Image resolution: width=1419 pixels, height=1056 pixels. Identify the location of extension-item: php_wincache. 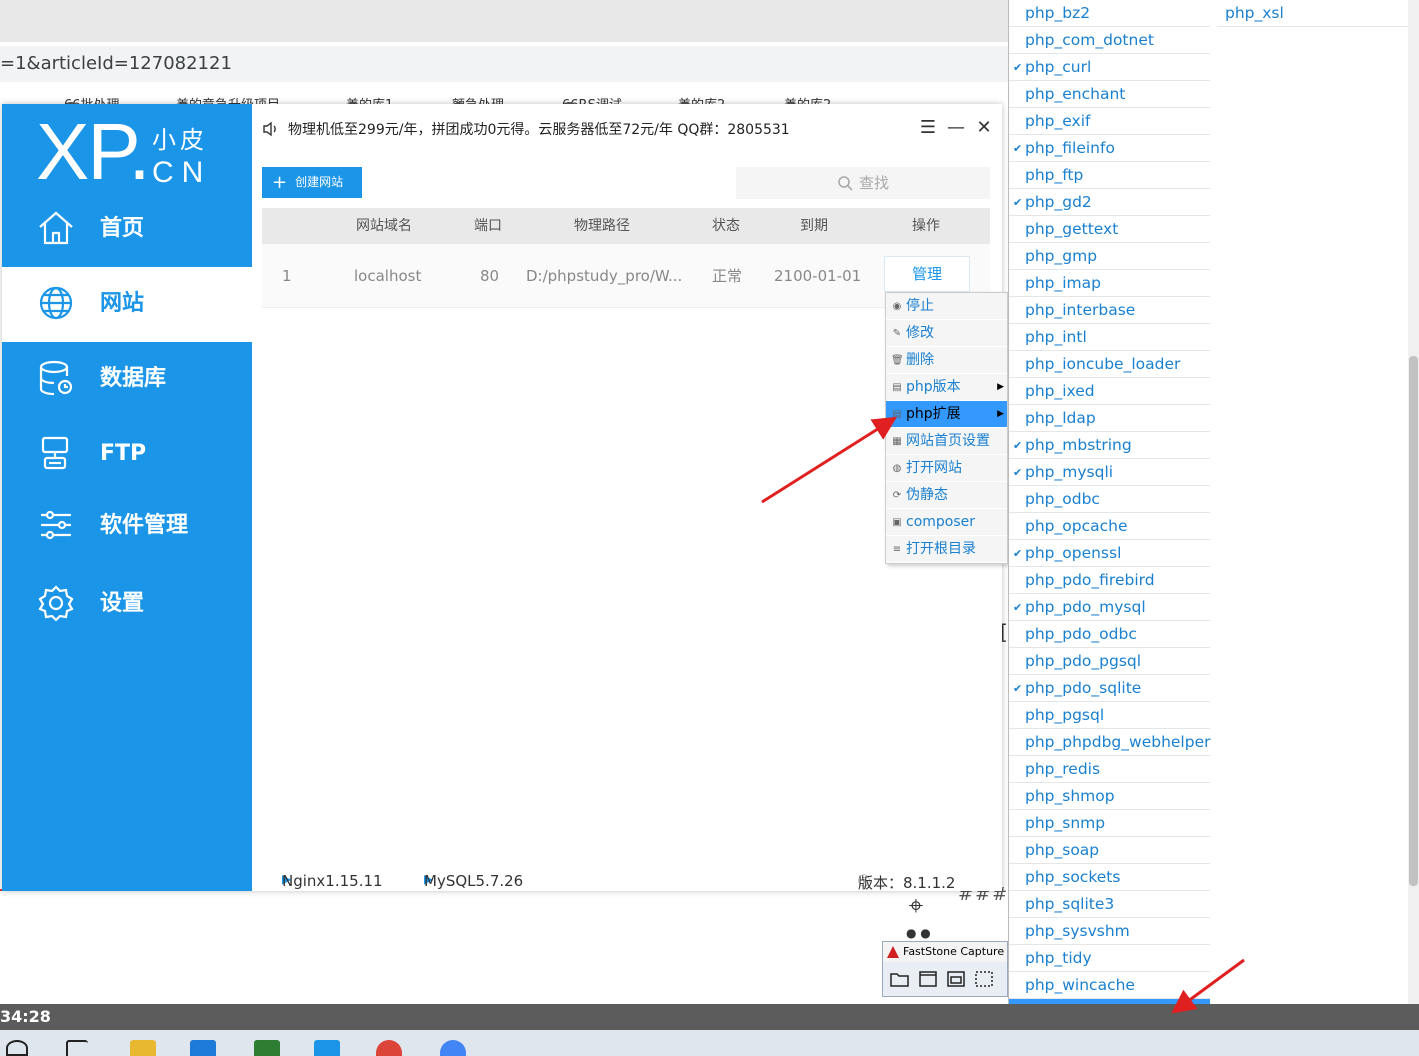
(1109, 985).